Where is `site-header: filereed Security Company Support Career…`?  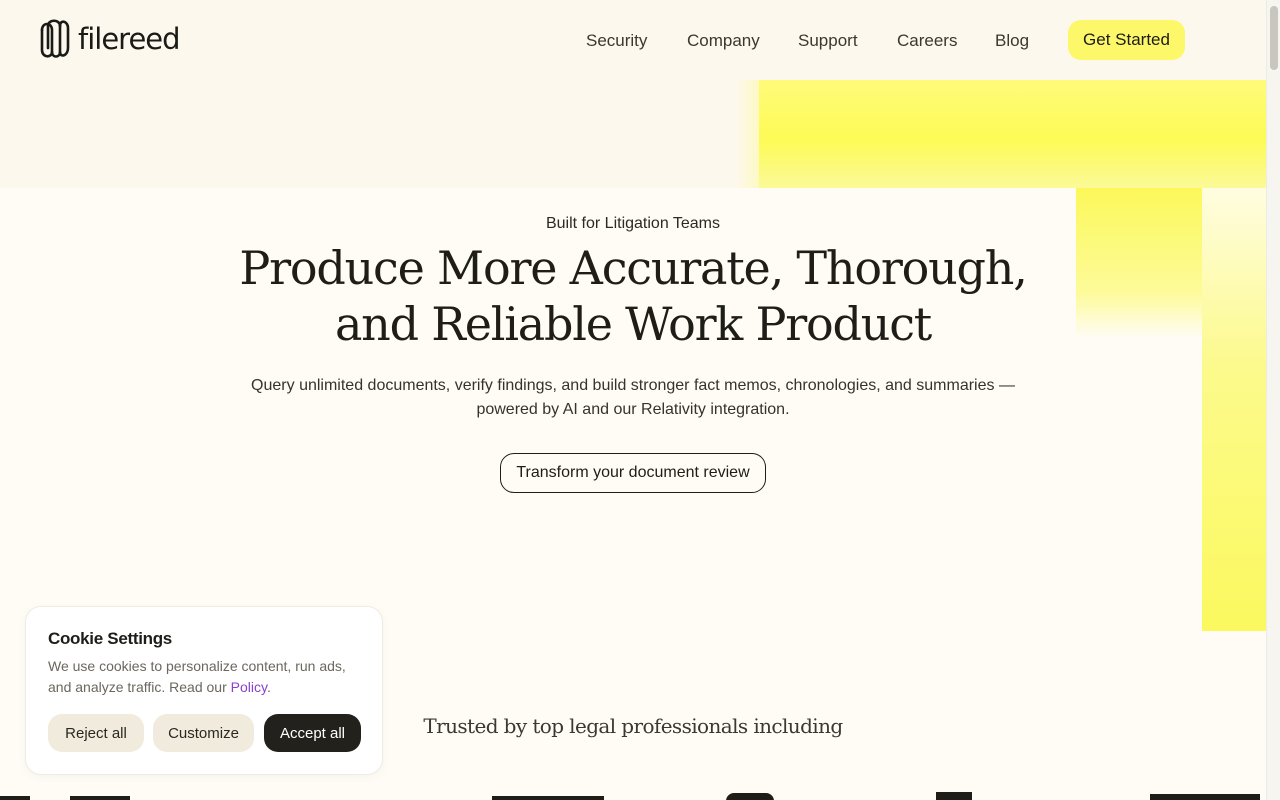
site-header: filereed Security Company Support Career… is located at coordinates (633, 40).